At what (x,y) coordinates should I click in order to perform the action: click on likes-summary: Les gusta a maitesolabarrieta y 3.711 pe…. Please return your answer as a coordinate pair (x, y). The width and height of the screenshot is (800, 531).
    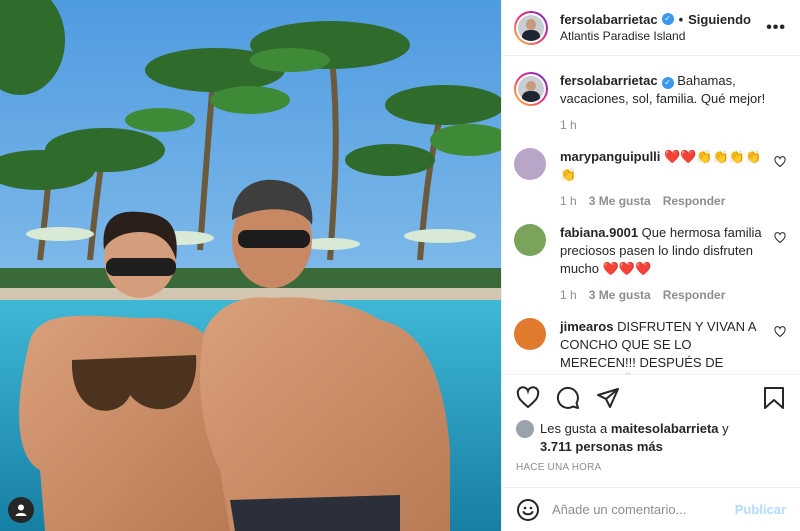
    Looking at the image, I should click on (651, 438).